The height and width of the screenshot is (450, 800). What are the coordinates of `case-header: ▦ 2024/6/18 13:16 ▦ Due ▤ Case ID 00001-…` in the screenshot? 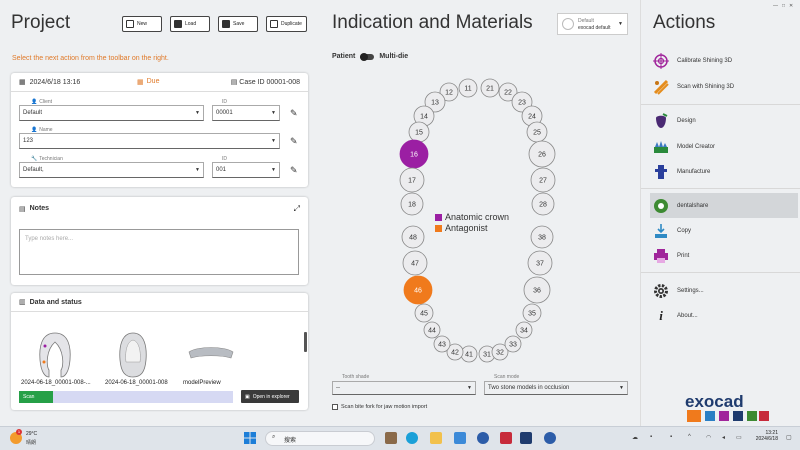 It's located at (159, 82).